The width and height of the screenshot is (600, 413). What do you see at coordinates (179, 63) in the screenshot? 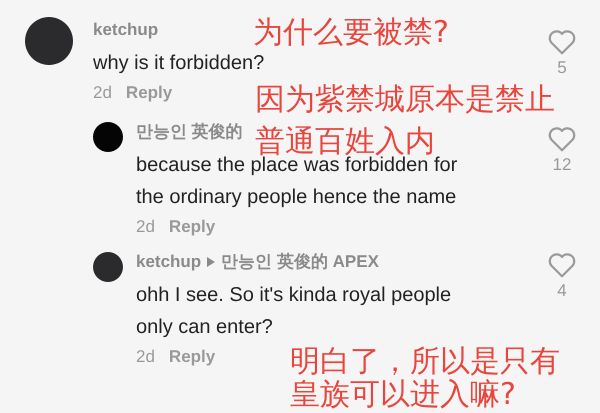
I see `comment-text: why is it forbidden?` at bounding box center [179, 63].